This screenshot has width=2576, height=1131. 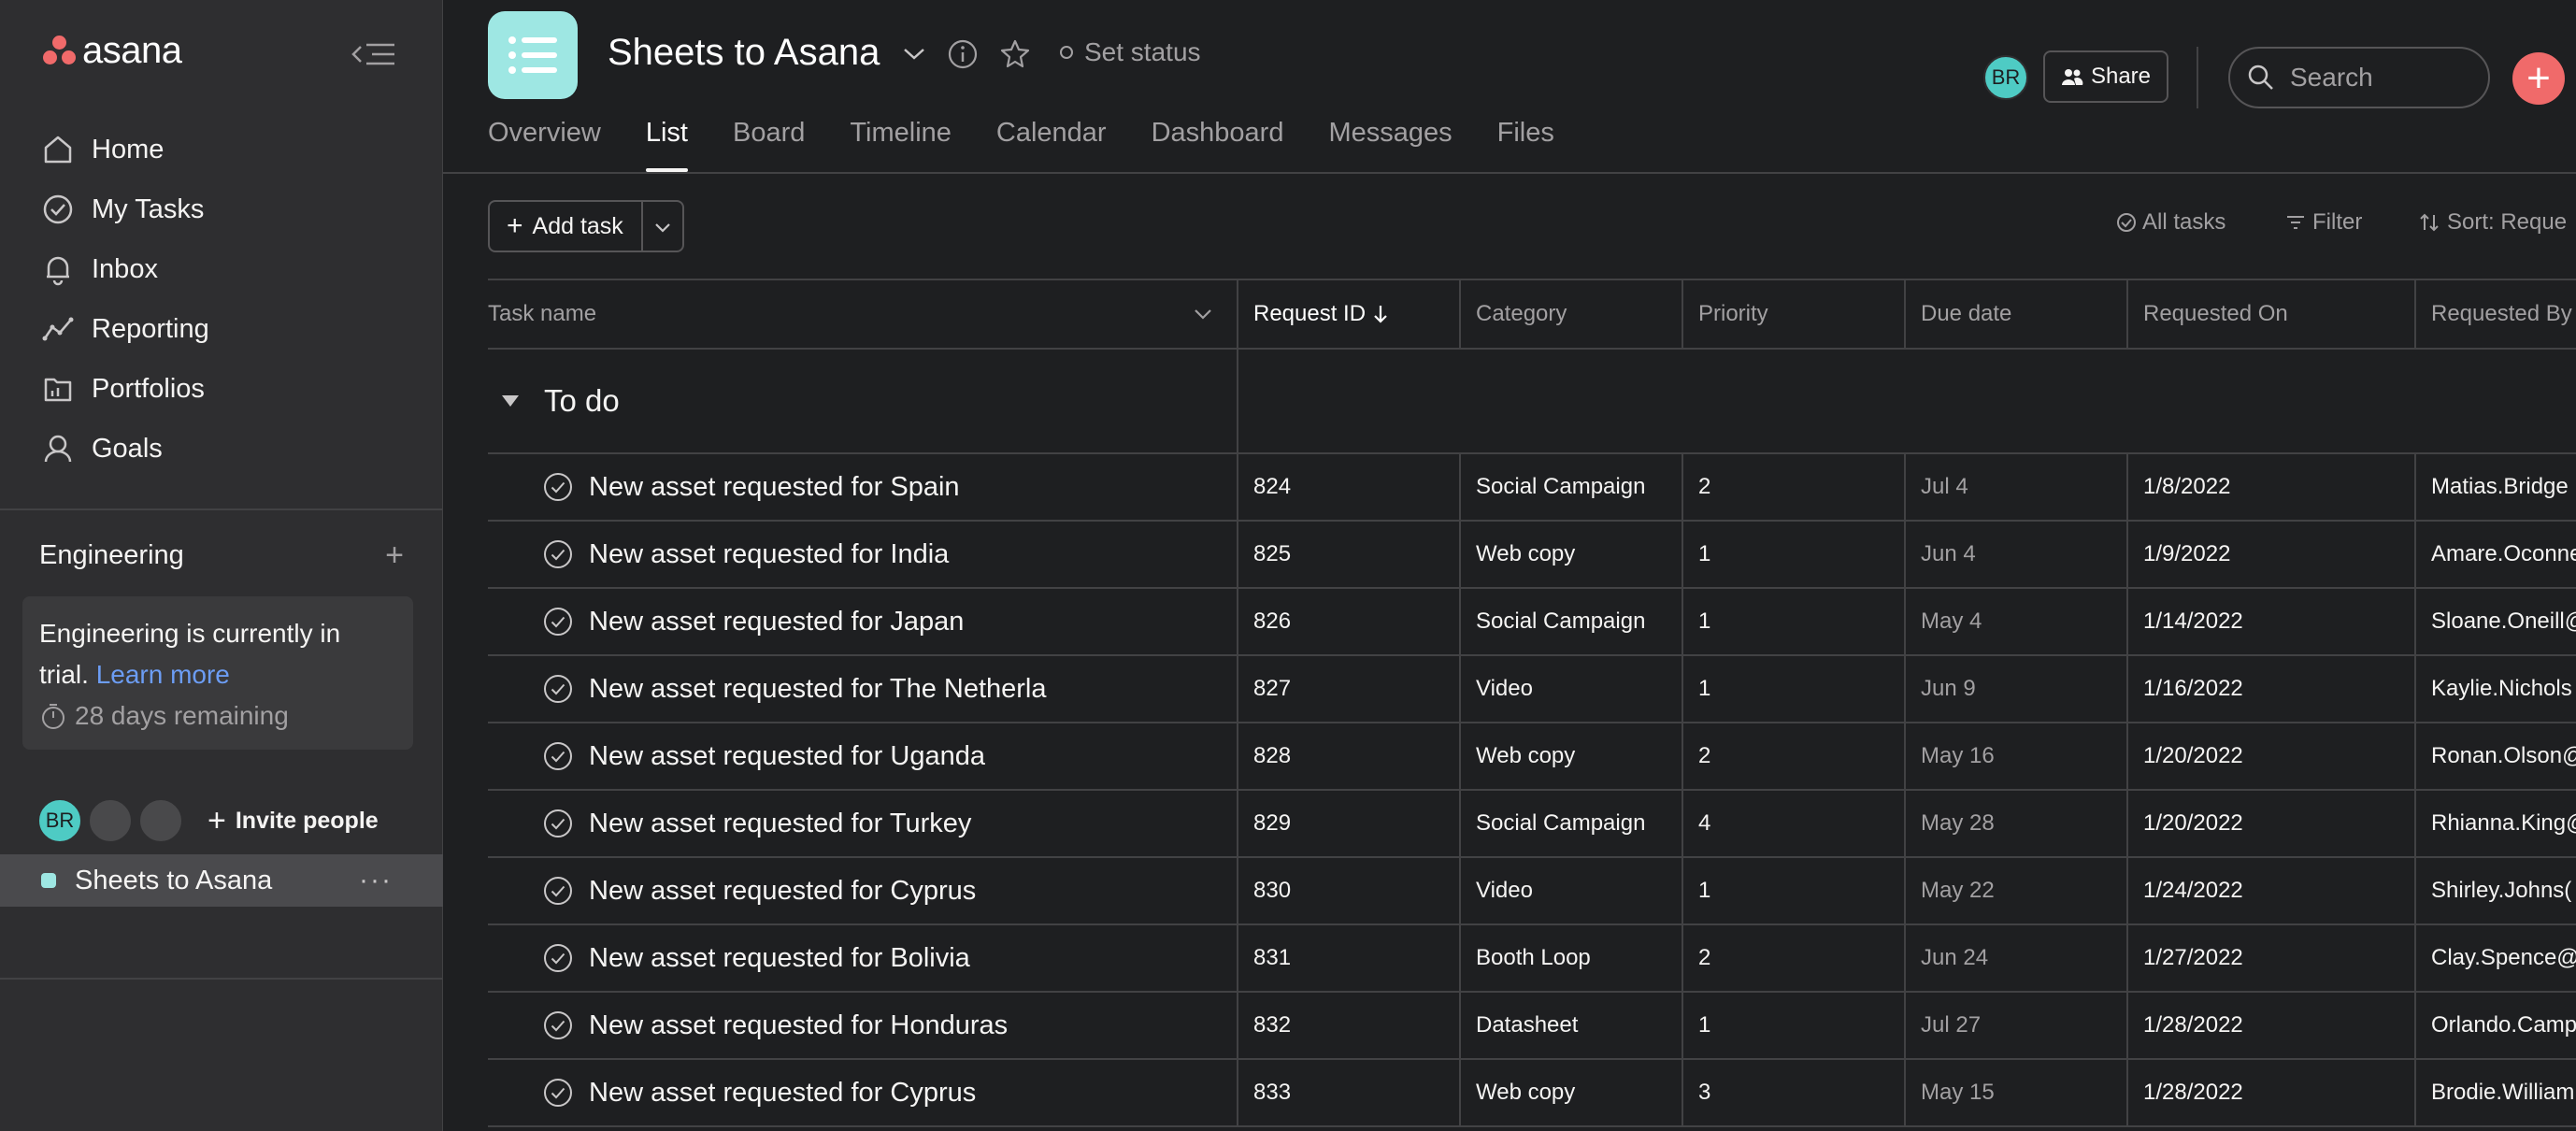 I want to click on request-id-cell: 824, so click(x=1349, y=487).